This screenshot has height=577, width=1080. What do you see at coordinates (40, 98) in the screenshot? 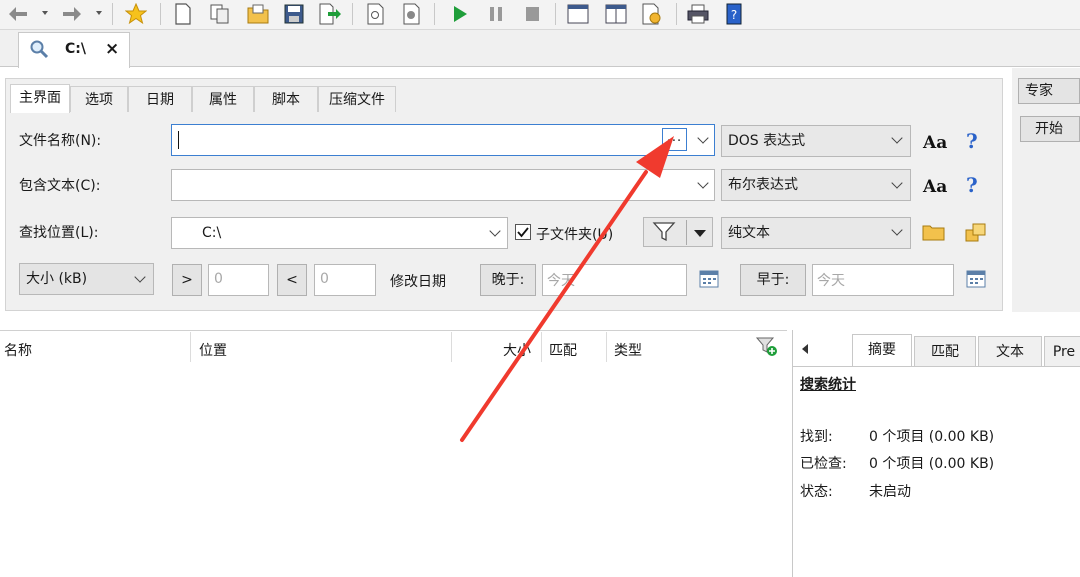
I see `tab-main: 主界面` at bounding box center [40, 98].